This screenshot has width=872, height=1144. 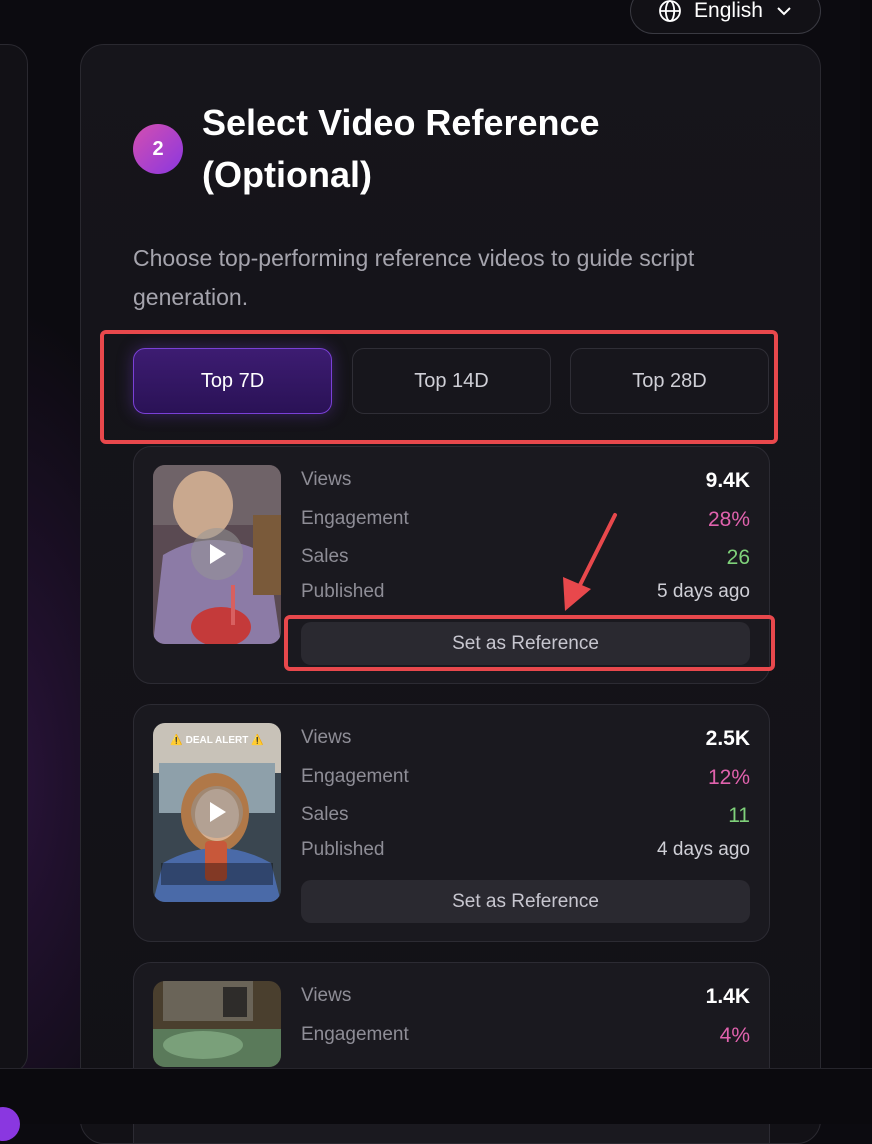 I want to click on sales-value: 26, so click(x=738, y=557).